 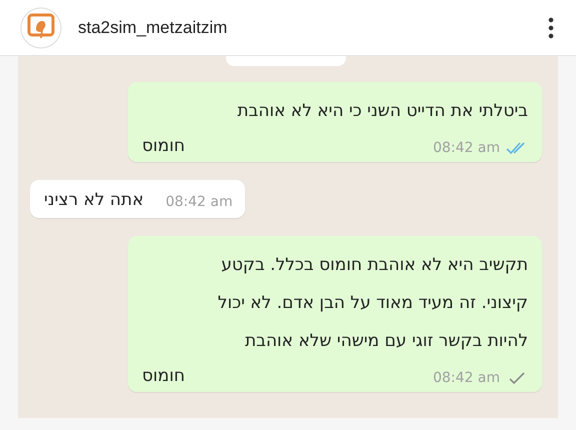 I want to click on message-text: ביטלתי את הדייט השני כי היא לא אוהבת, so click(x=382, y=111).